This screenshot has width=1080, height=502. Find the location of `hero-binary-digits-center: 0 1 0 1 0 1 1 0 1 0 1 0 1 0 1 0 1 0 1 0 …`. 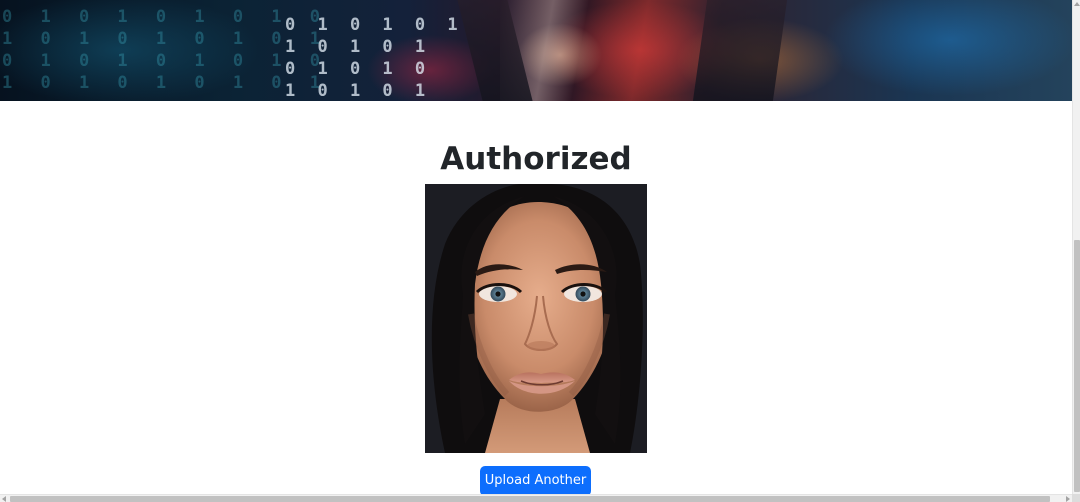

hero-binary-digits-center: 0 1 0 1 0 1 1 0 1 0 1 0 1 0 1 0 1 0 1 0 … is located at coordinates (374, 58).